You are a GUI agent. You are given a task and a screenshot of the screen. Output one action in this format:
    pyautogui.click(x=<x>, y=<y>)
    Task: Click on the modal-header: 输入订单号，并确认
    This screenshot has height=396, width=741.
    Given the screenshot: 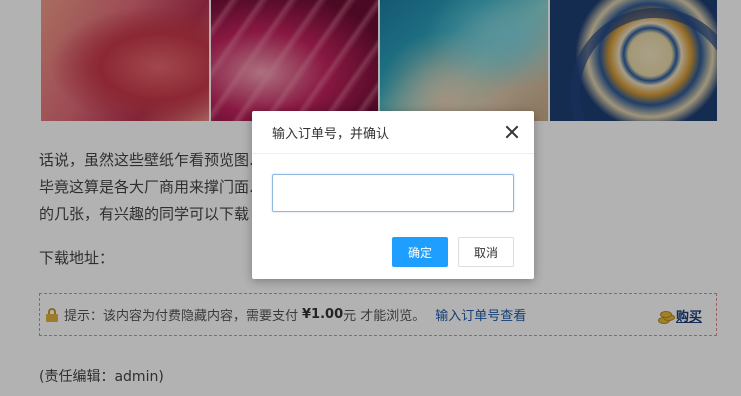 What is the action you would take?
    pyautogui.click(x=393, y=132)
    